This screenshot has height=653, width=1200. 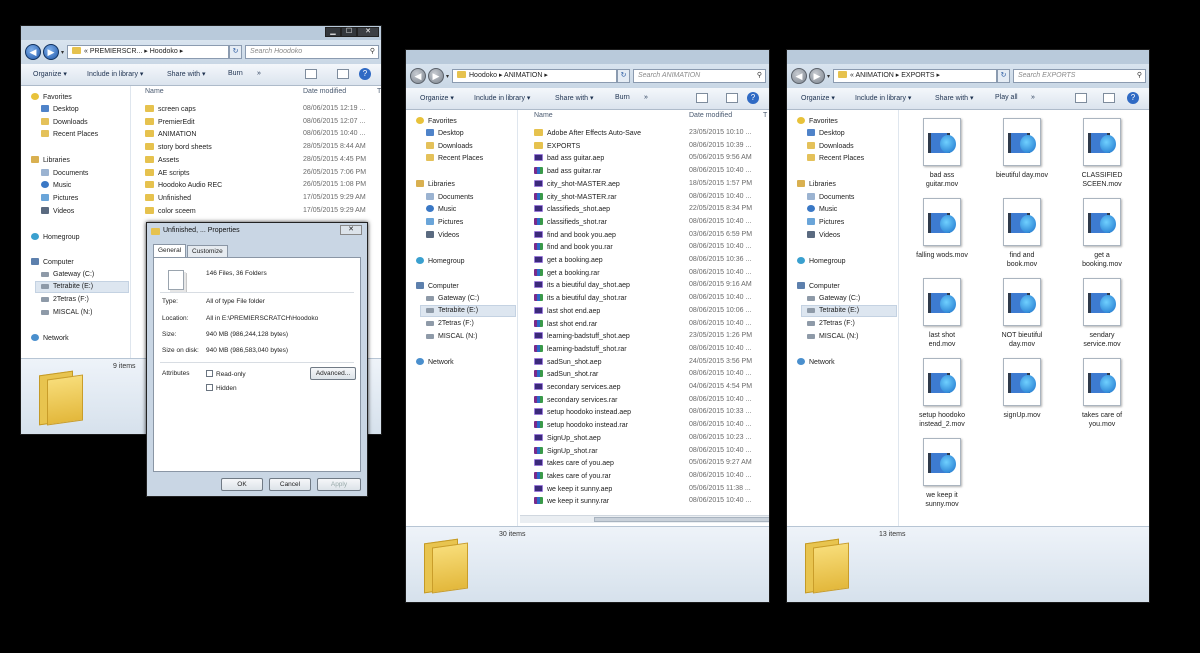 I want to click on nav-desktop: Desktop, so click(x=60, y=109).